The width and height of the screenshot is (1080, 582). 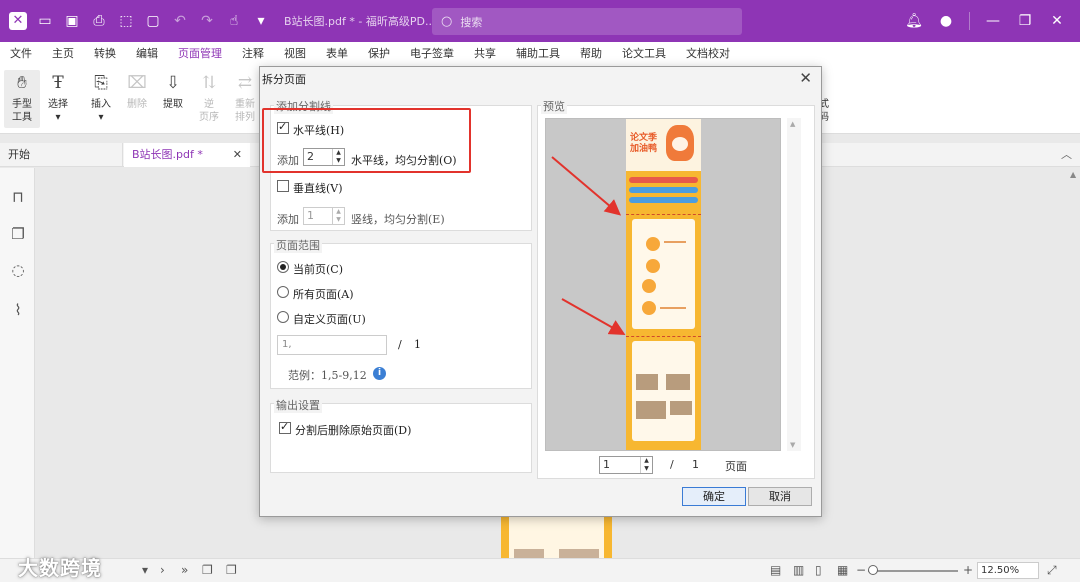 What do you see at coordinates (969, 21) in the screenshot?
I see `titlebar-separator` at bounding box center [969, 21].